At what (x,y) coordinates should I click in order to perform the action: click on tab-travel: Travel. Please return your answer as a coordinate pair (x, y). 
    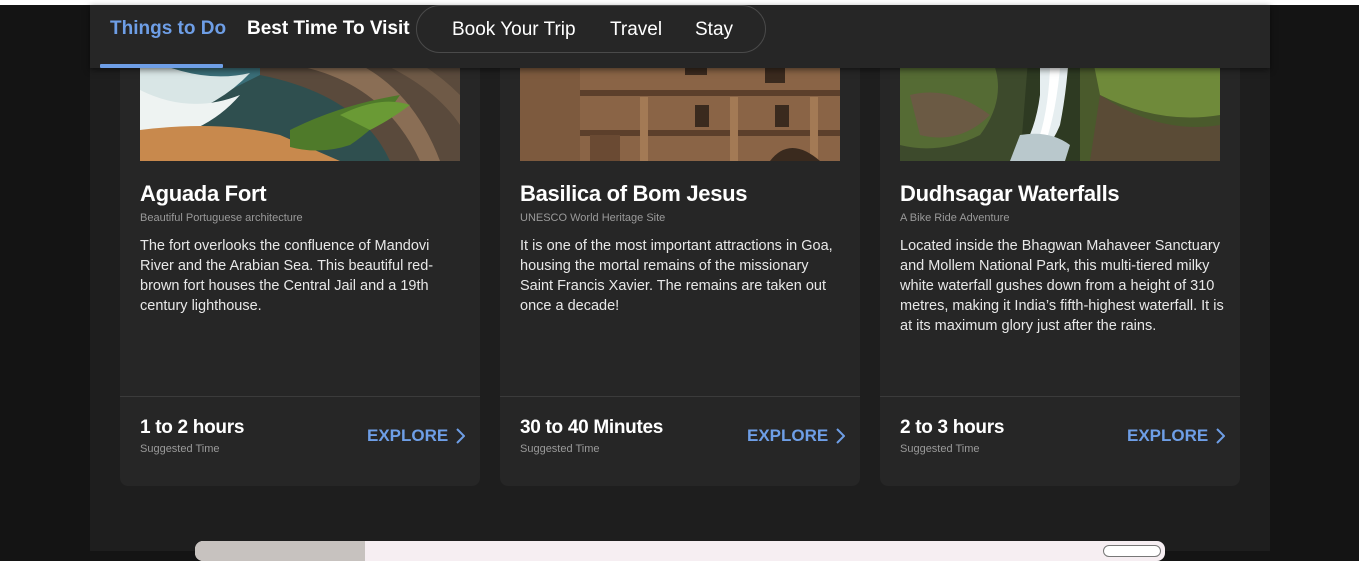
    Looking at the image, I should click on (636, 30).